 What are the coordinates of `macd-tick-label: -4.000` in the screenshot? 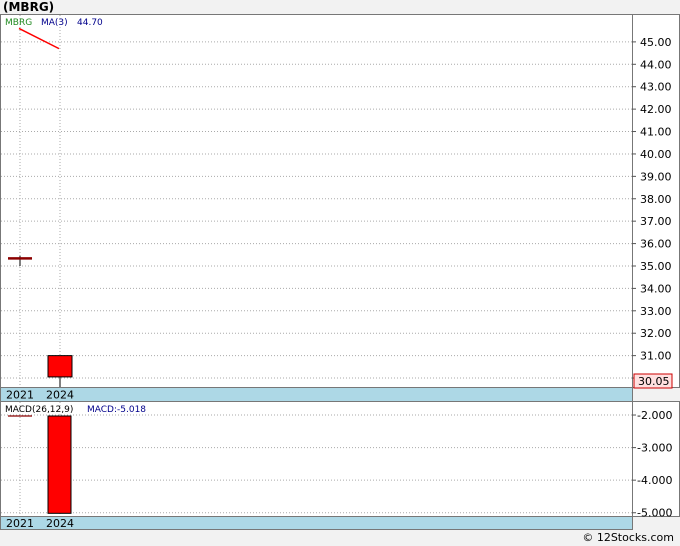 It's located at (654, 480).